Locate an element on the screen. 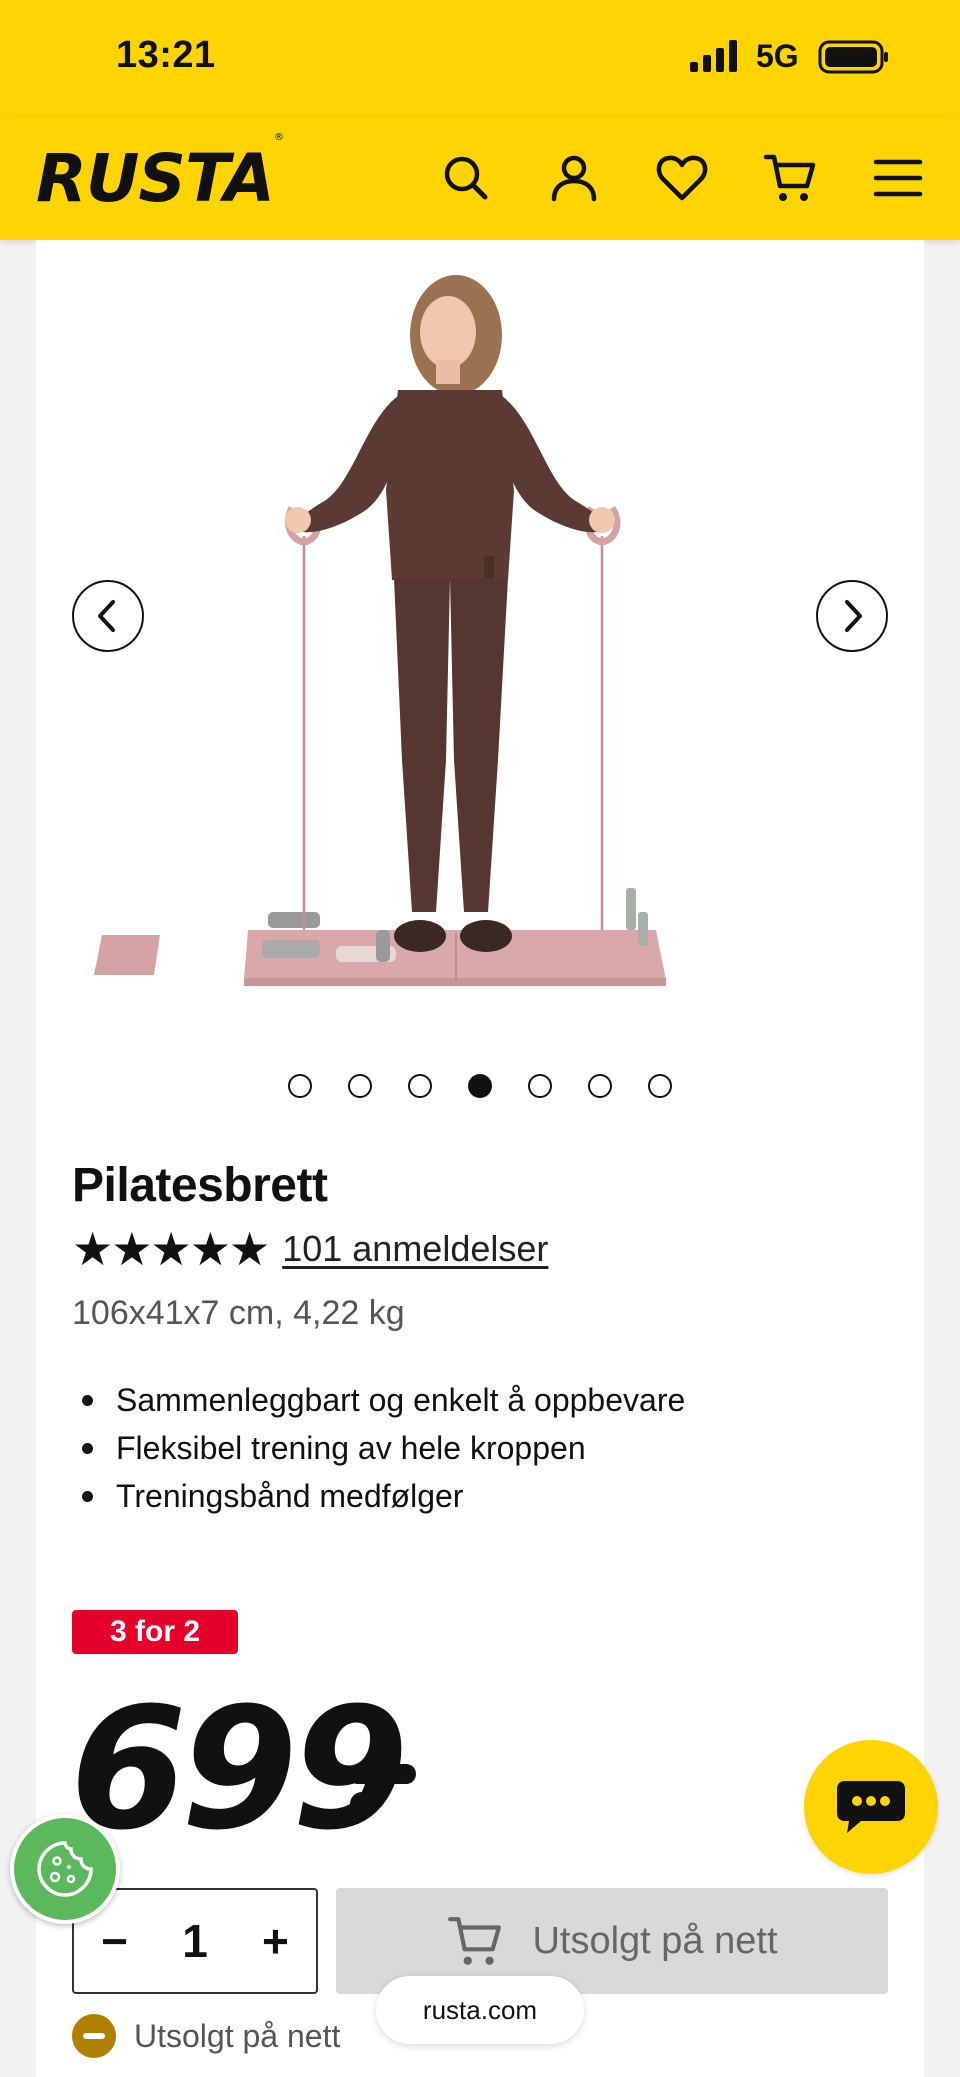  chevron-right-icon is located at coordinates (853, 616).